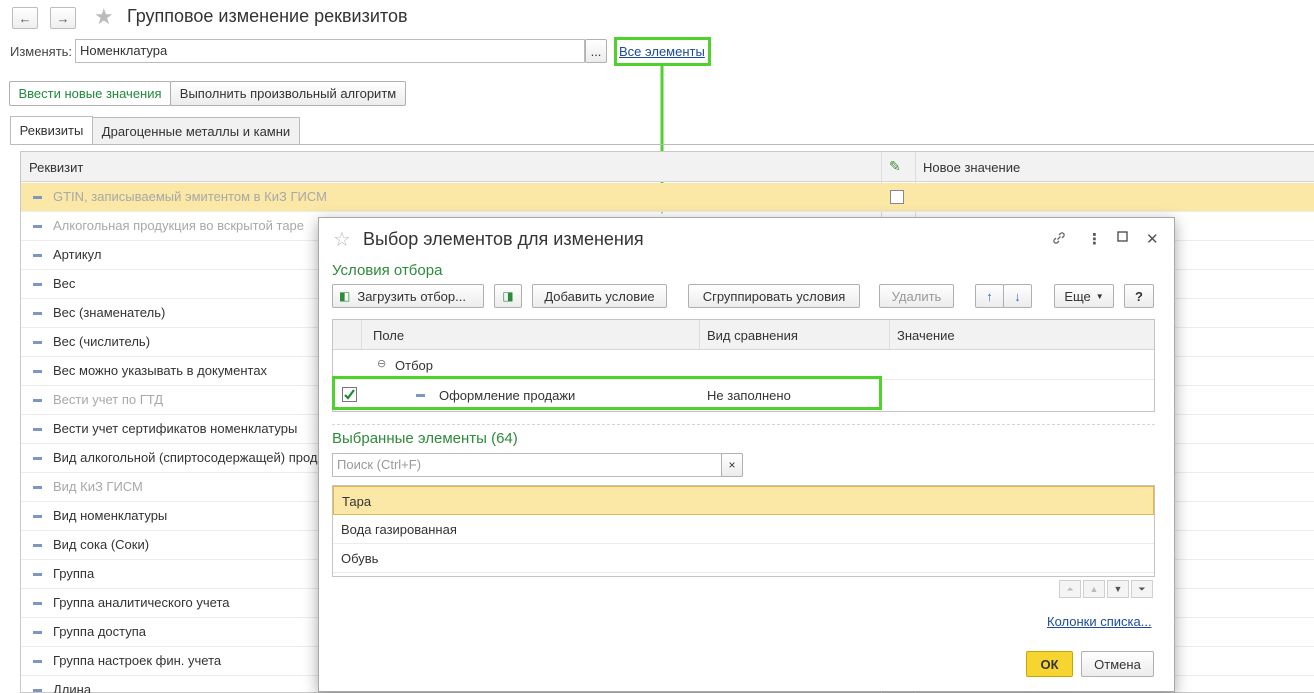 This screenshot has height=693, width=1314. I want to click on more-button: Еще ▼, so click(1084, 296).